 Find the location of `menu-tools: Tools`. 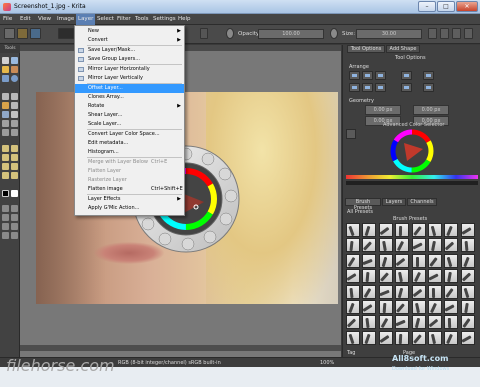

menu-tools: Tools is located at coordinates (142, 19).